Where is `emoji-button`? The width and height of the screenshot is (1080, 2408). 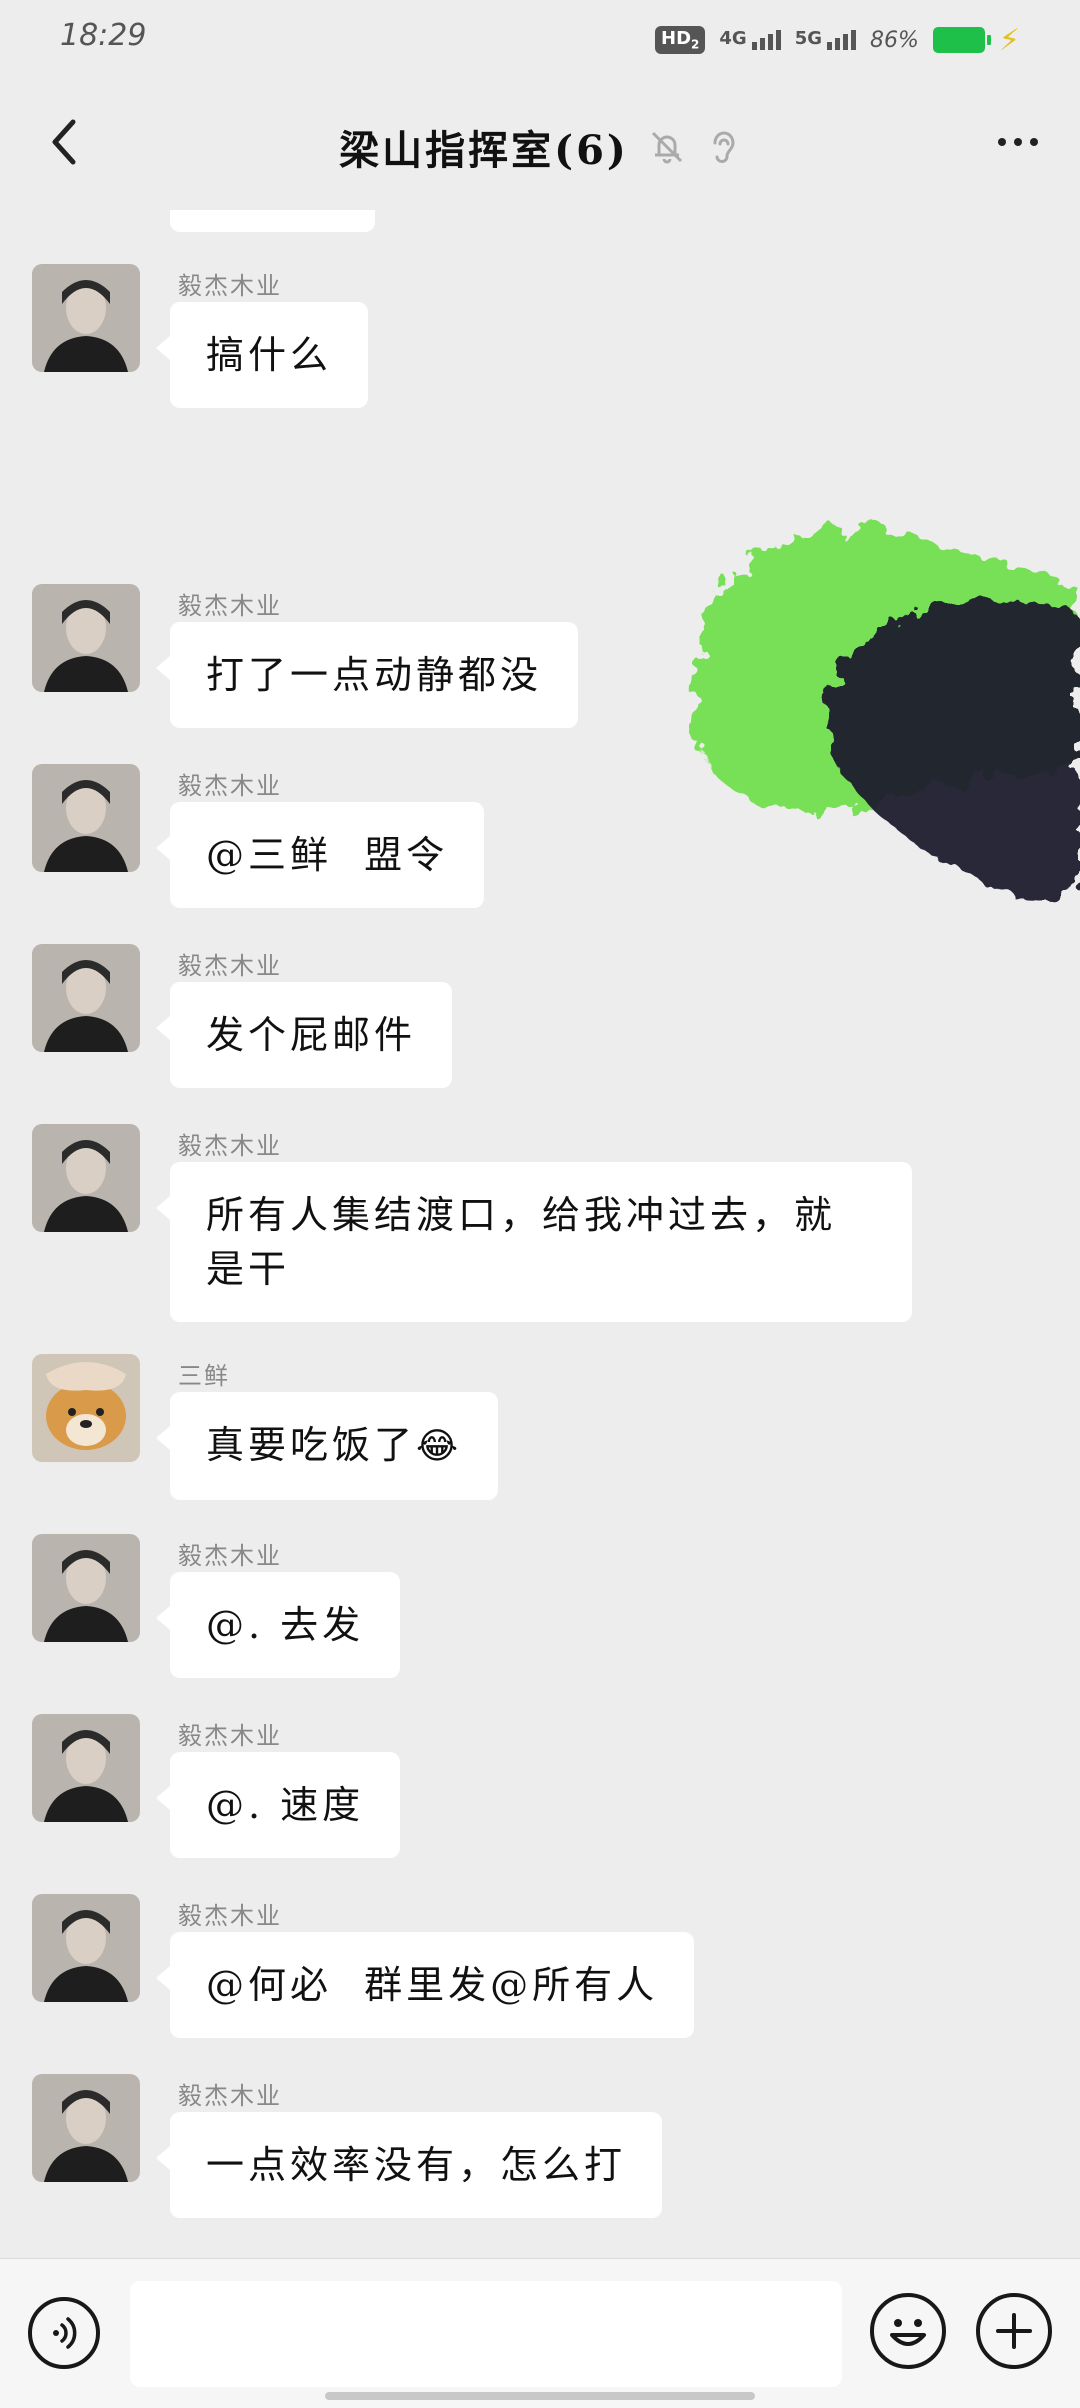
emoji-button is located at coordinates (908, 2331).